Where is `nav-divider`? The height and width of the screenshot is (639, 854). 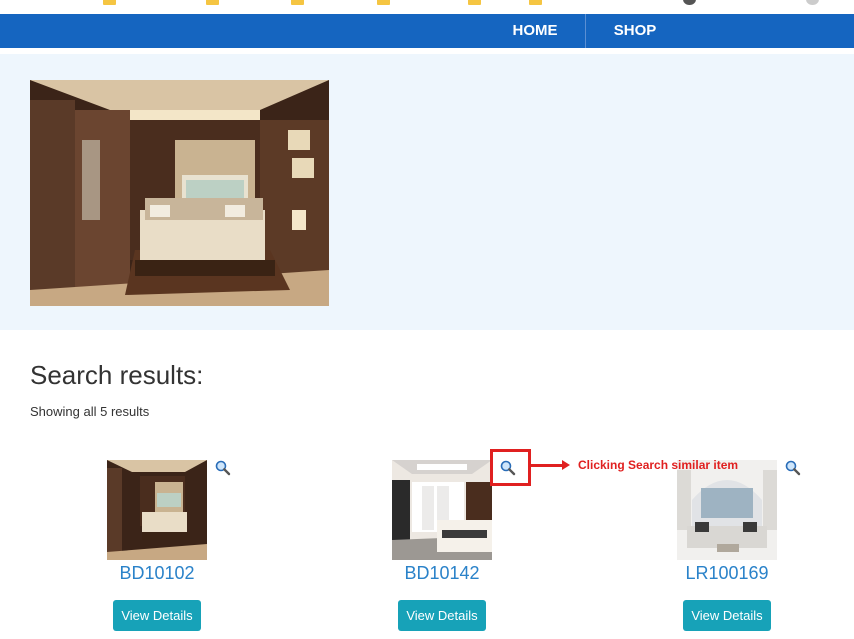 nav-divider is located at coordinates (585, 31).